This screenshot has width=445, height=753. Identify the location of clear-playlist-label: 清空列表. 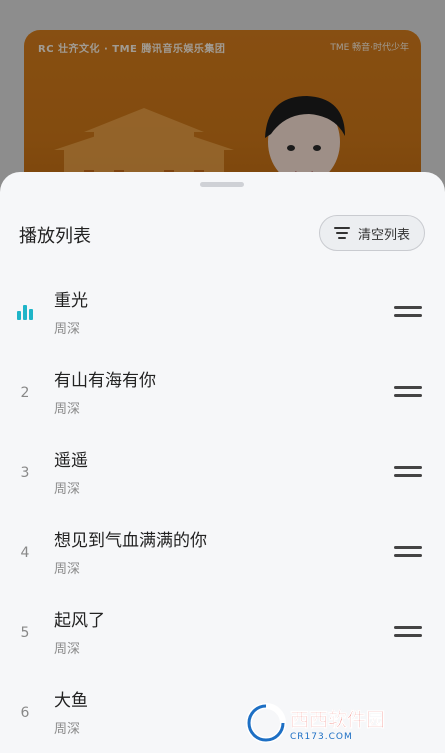
(383, 235).